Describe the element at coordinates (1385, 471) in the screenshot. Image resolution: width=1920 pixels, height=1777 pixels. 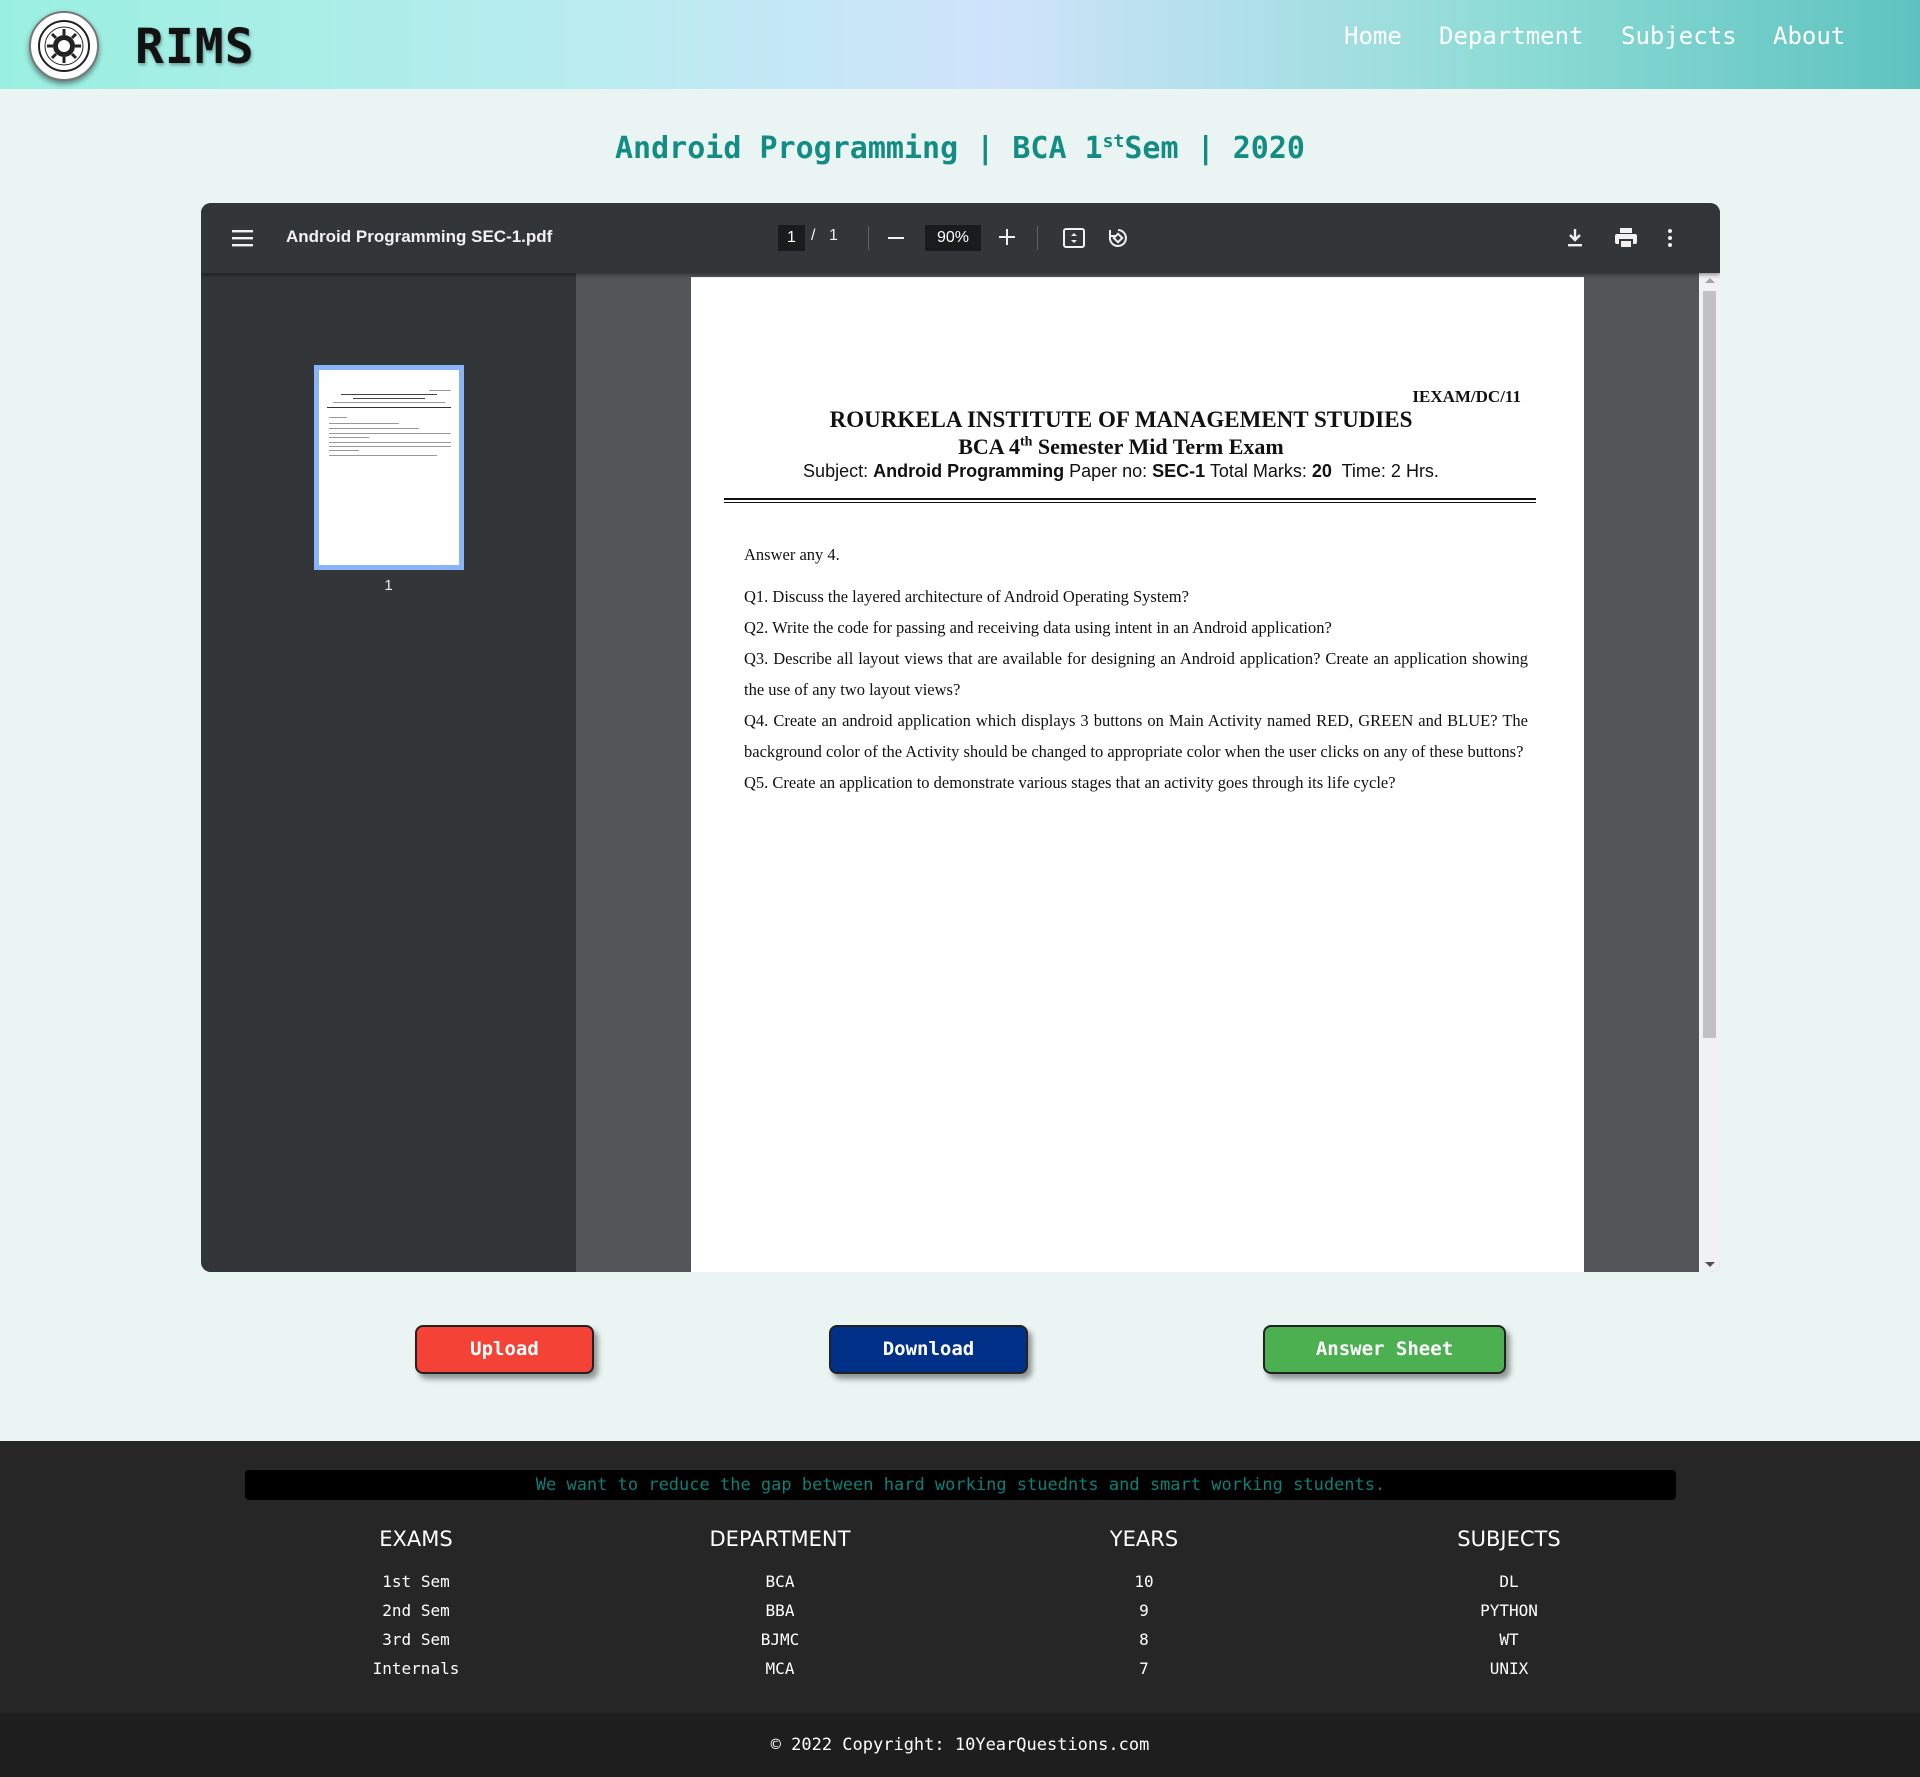
I see `doc-time: Time: 2 Hrs.` at that location.